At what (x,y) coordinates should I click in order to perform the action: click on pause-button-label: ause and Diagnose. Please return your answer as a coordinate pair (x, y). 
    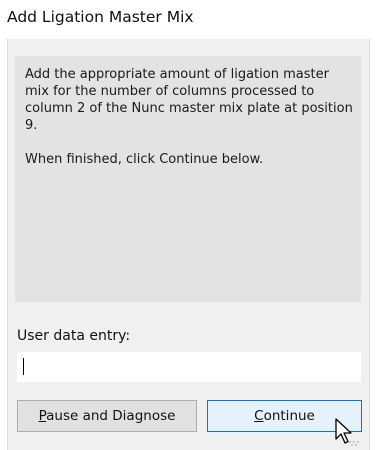
    Looking at the image, I should click on (111, 416).